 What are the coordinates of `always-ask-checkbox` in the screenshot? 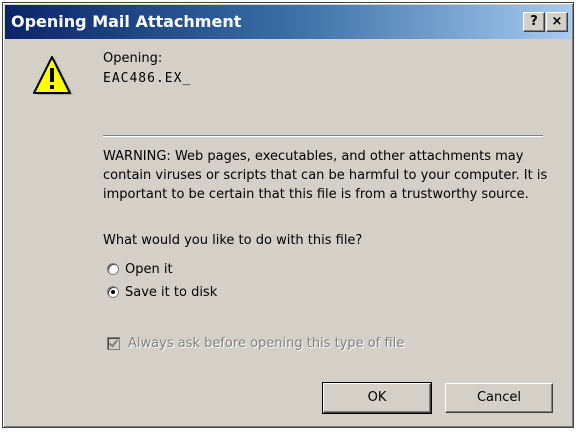 It's located at (113, 343).